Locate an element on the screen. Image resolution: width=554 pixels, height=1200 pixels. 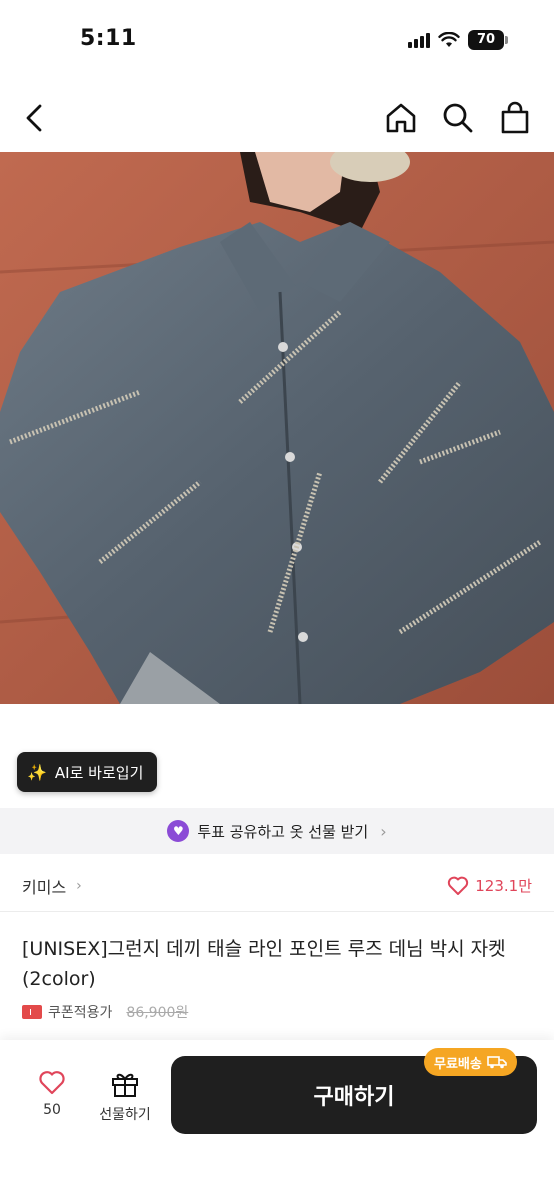
back-arrow-icon is located at coordinates (36, 118).